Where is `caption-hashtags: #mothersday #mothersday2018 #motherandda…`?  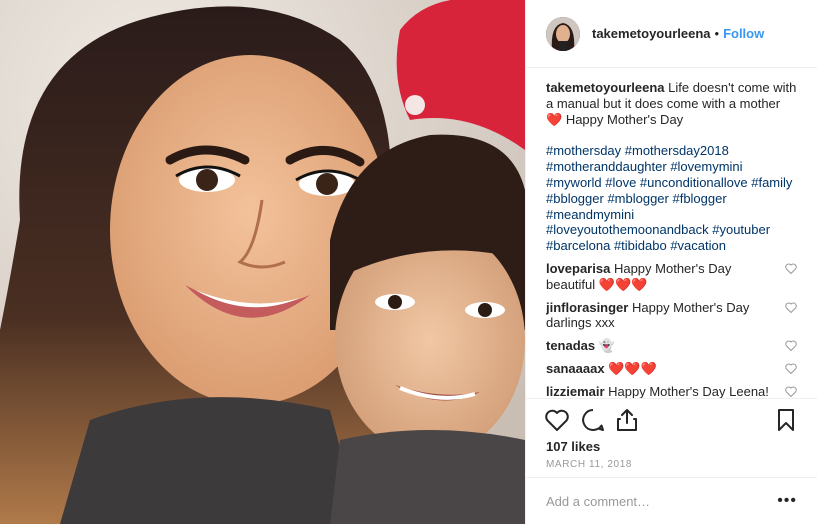 caption-hashtags: #mothersday #mothersday2018 #motherandda… is located at coordinates (671, 198).